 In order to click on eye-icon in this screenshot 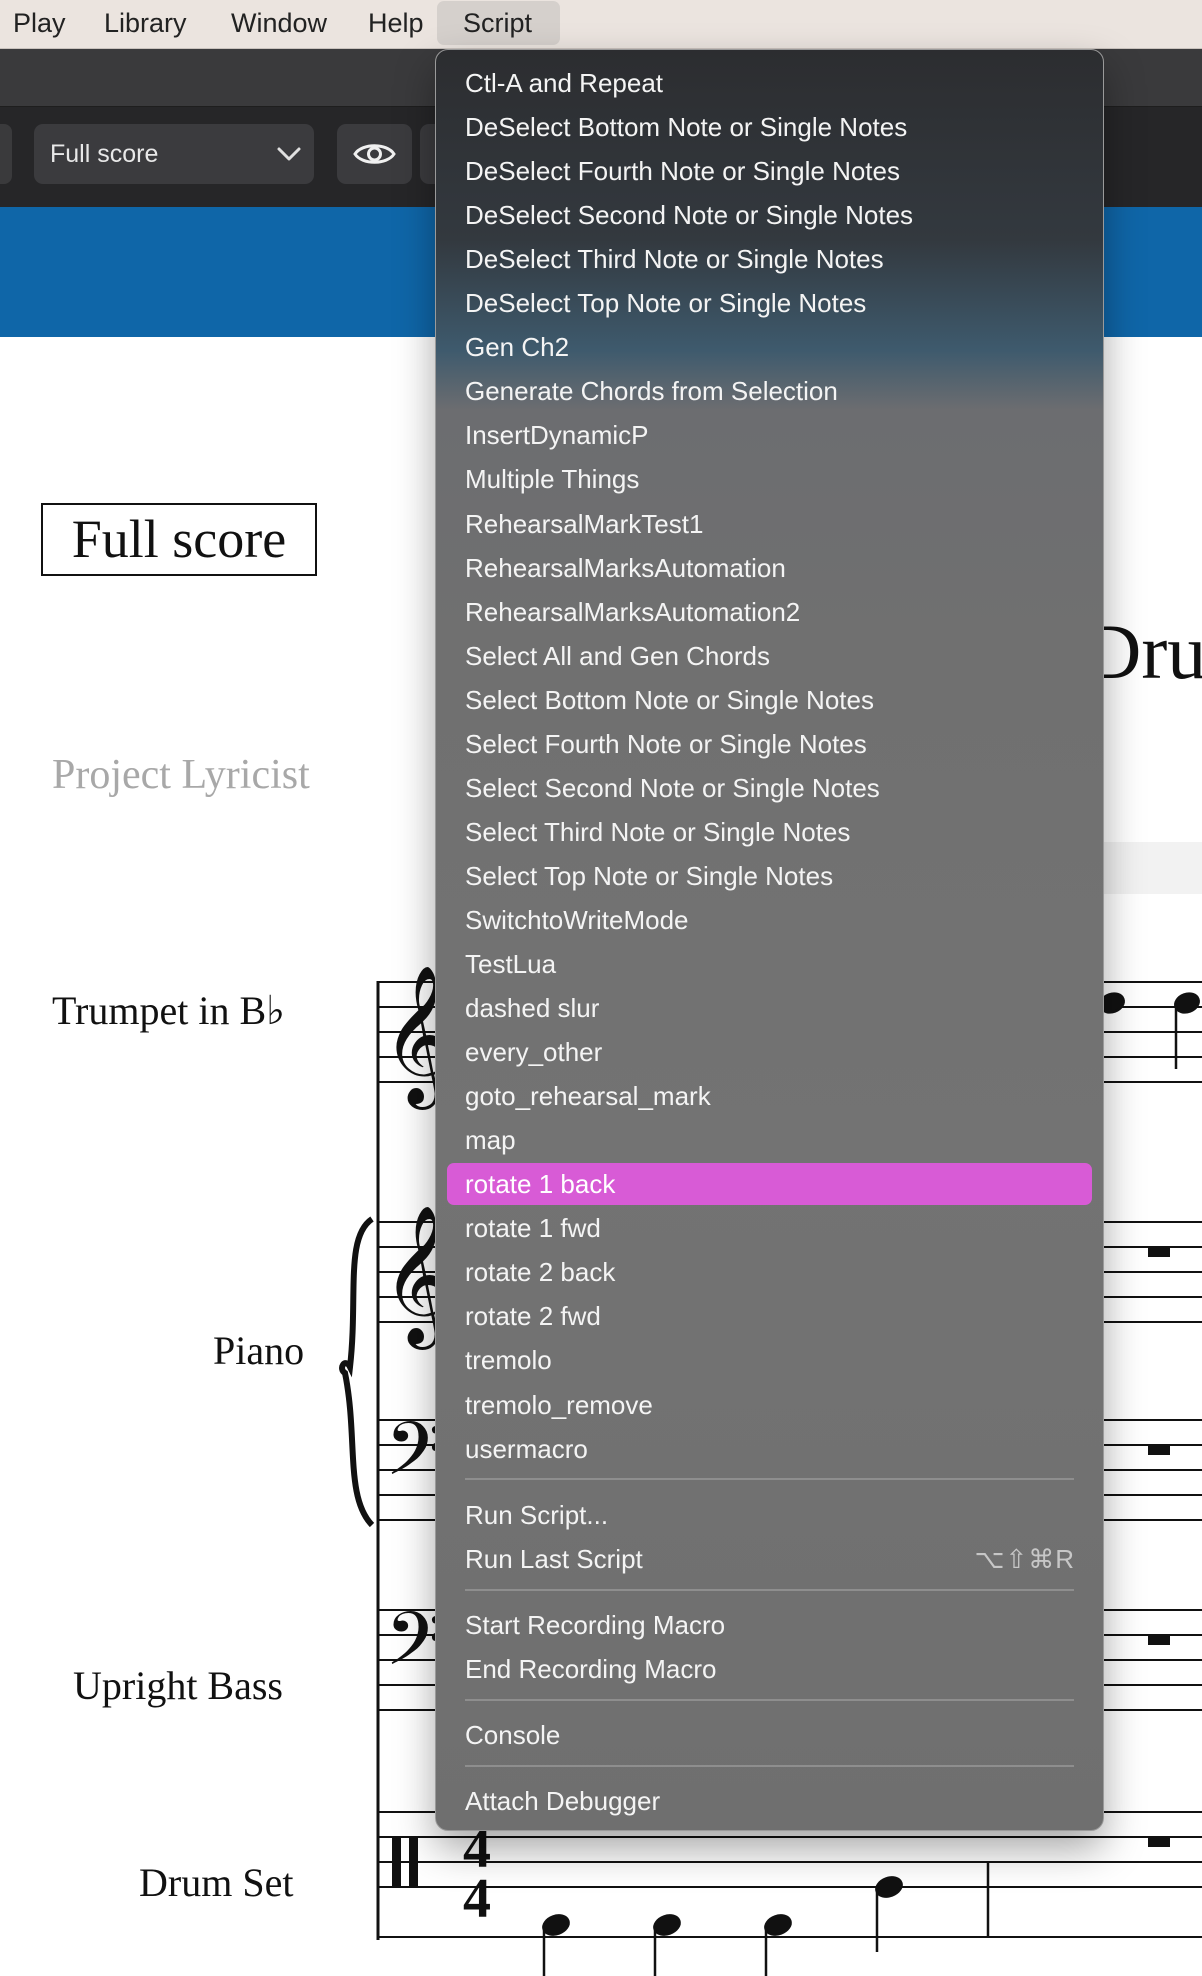, I will do `click(374, 154)`.